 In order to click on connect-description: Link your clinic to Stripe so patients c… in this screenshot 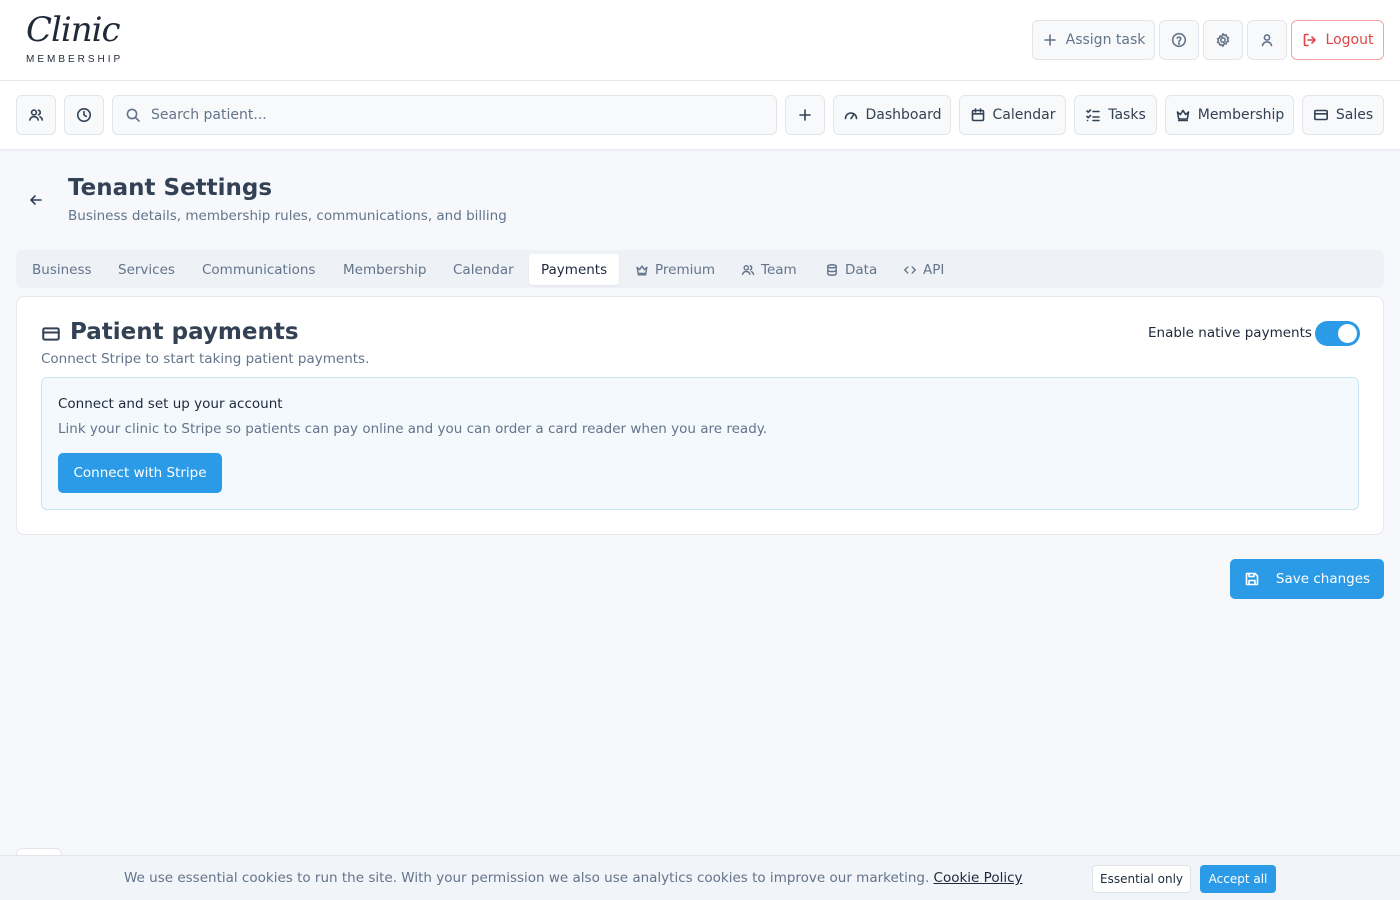, I will do `click(413, 429)`.